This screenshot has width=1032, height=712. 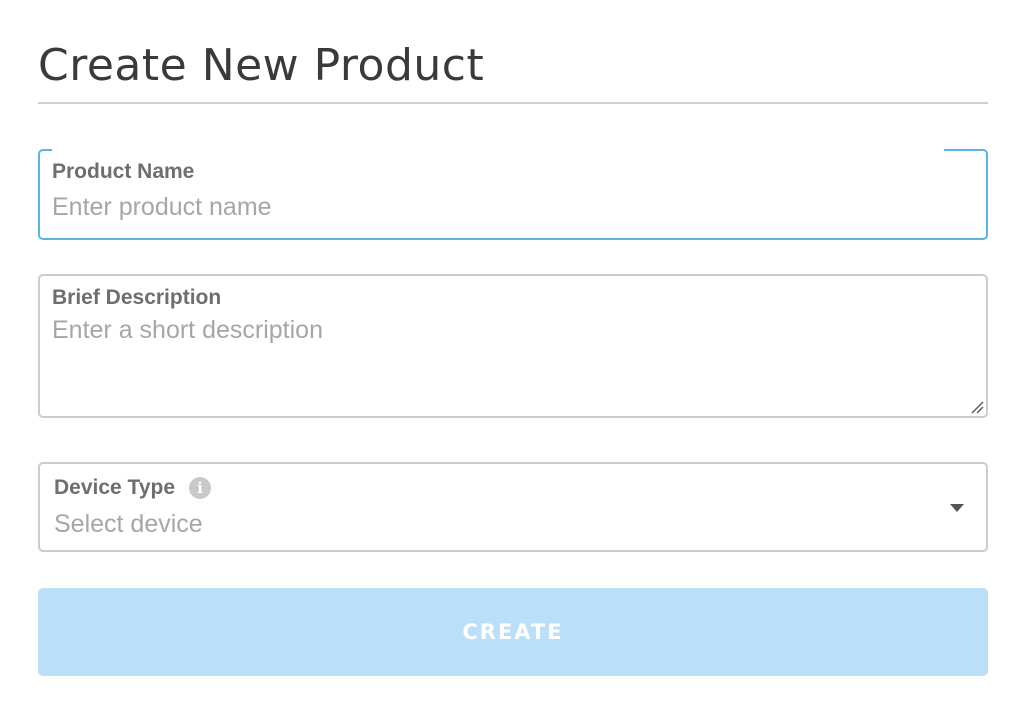 I want to click on focus-border-gap, so click(x=498, y=150).